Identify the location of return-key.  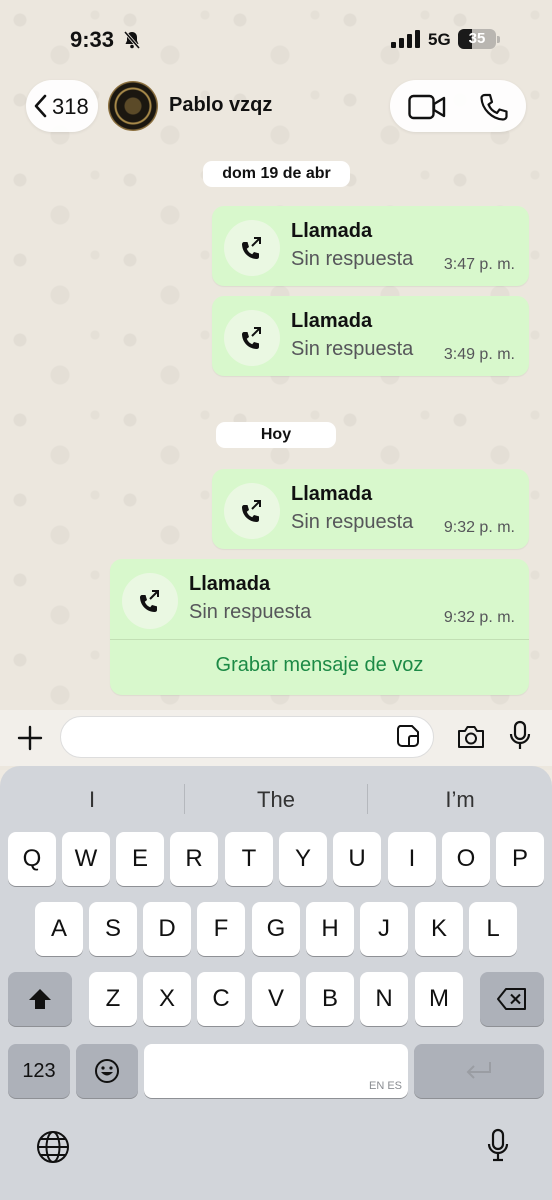
(479, 1071).